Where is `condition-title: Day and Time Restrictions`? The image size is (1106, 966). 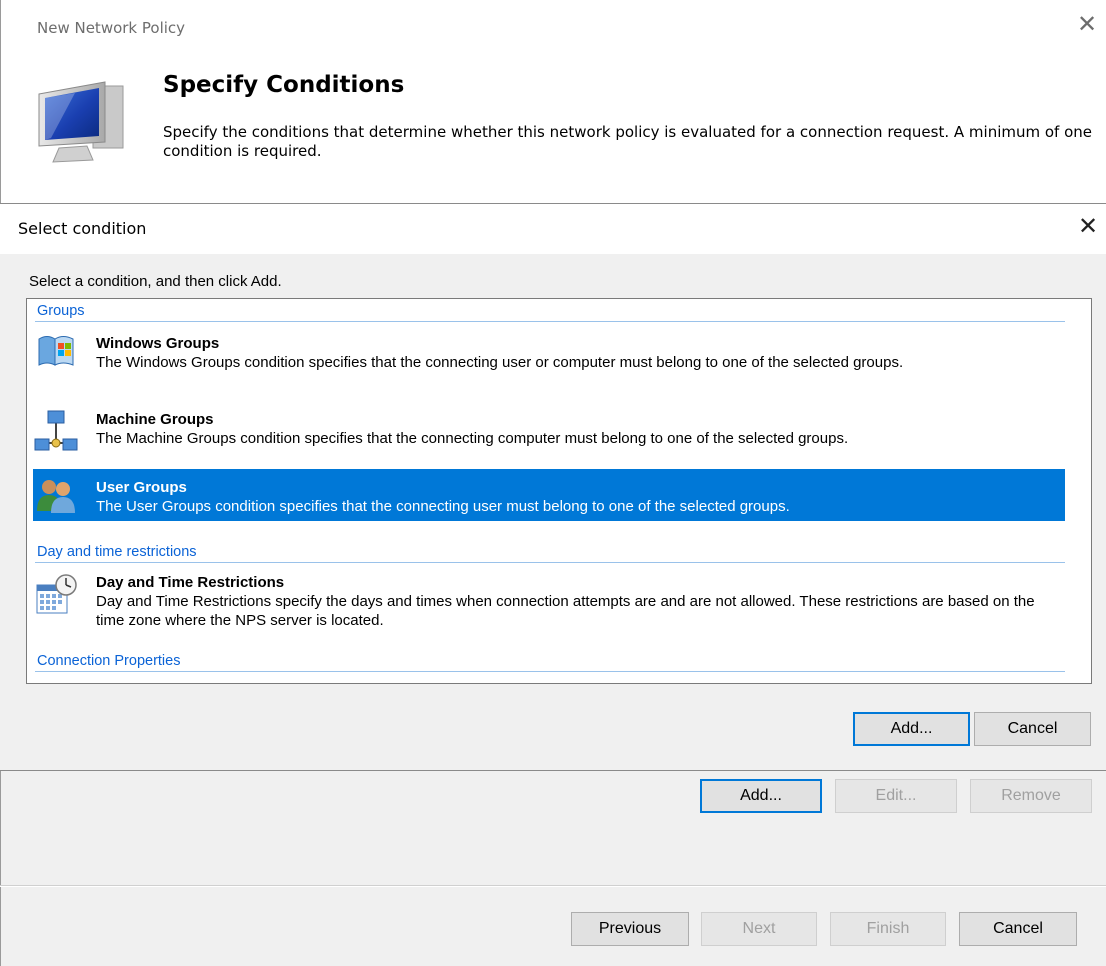 condition-title: Day and Time Restrictions is located at coordinates (190, 582).